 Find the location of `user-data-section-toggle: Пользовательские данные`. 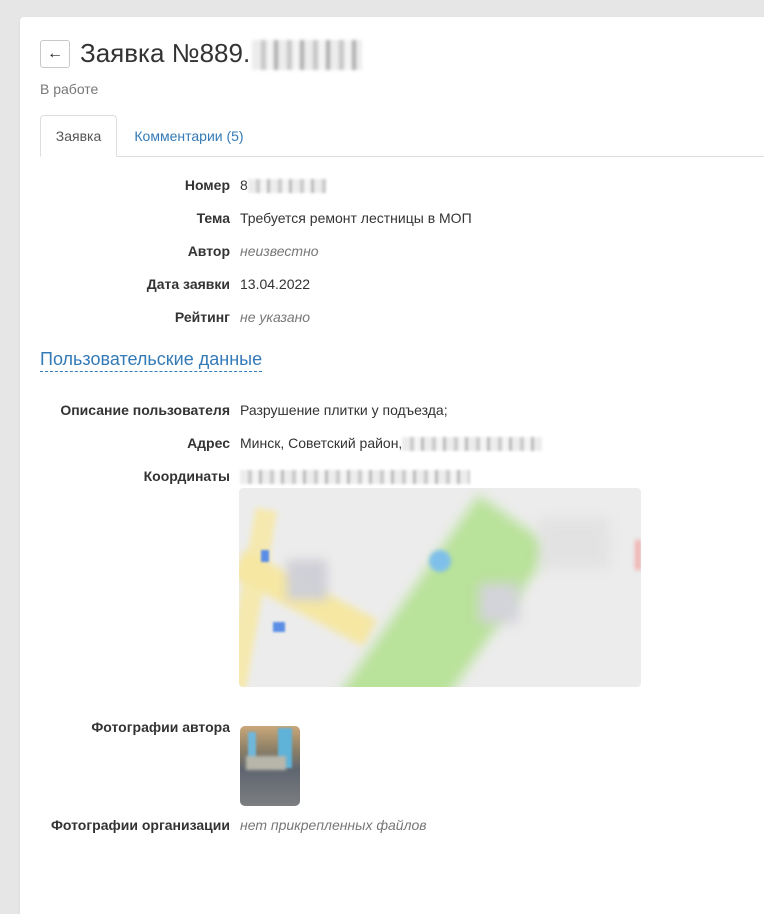

user-data-section-toggle: Пользовательские данные is located at coordinates (151, 360).